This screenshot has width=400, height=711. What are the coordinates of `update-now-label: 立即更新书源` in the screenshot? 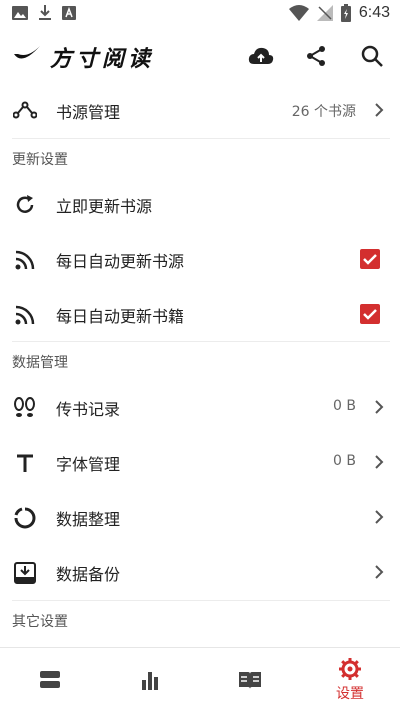 It's located at (104, 206).